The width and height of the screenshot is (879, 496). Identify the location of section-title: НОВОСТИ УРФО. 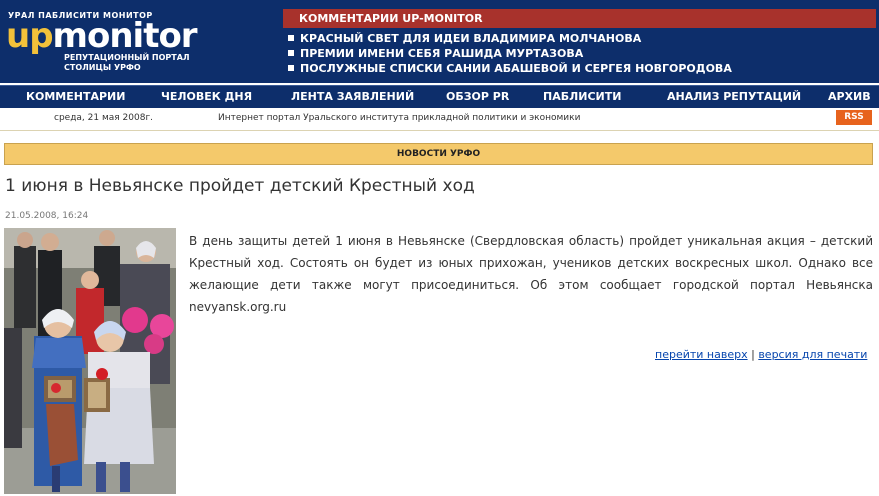
(438, 154).